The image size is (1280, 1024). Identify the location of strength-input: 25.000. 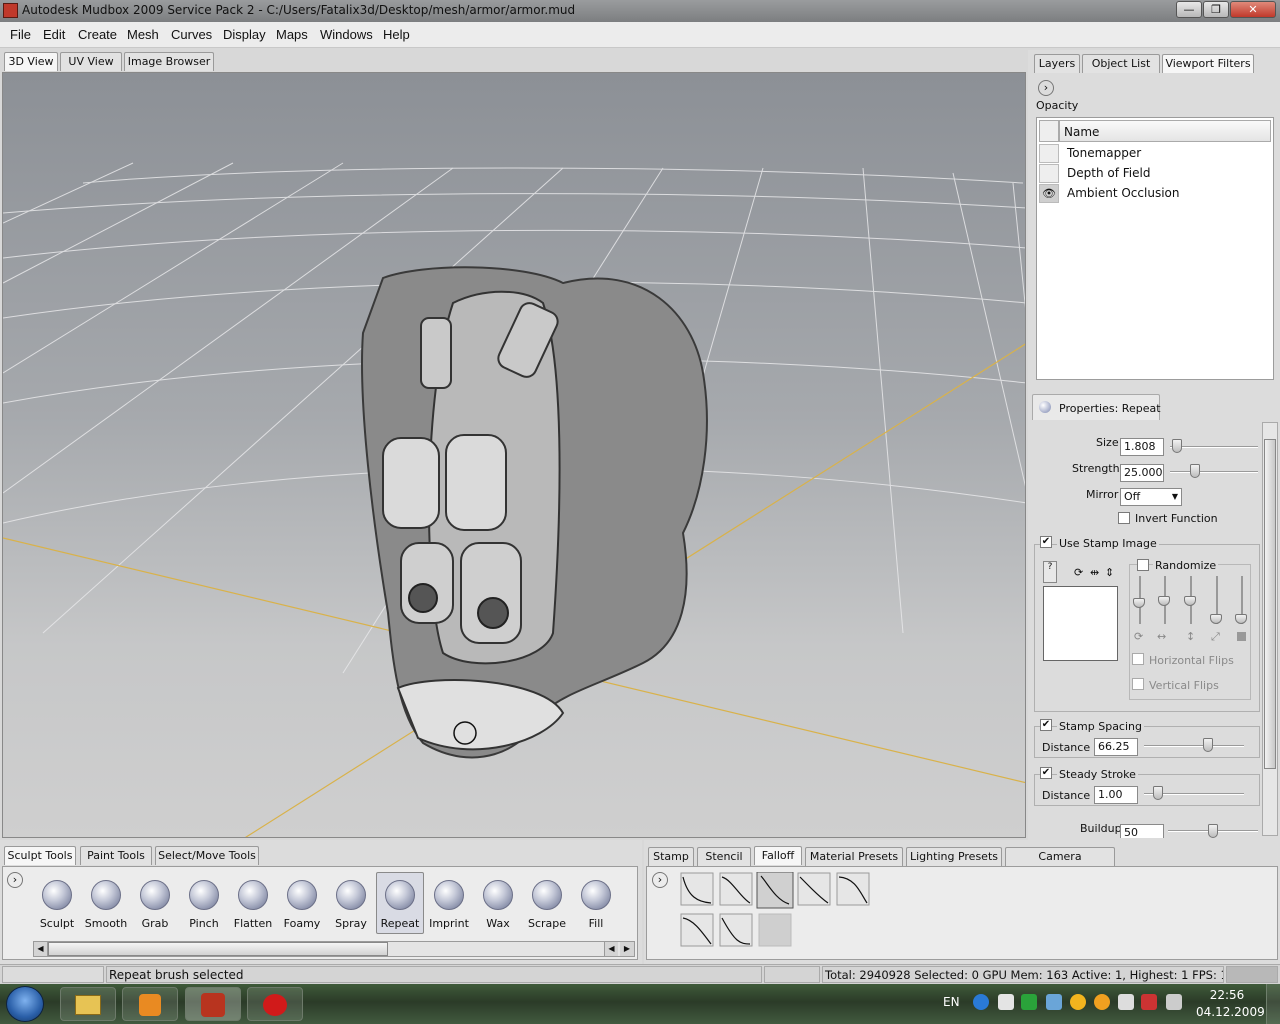
(1142, 473).